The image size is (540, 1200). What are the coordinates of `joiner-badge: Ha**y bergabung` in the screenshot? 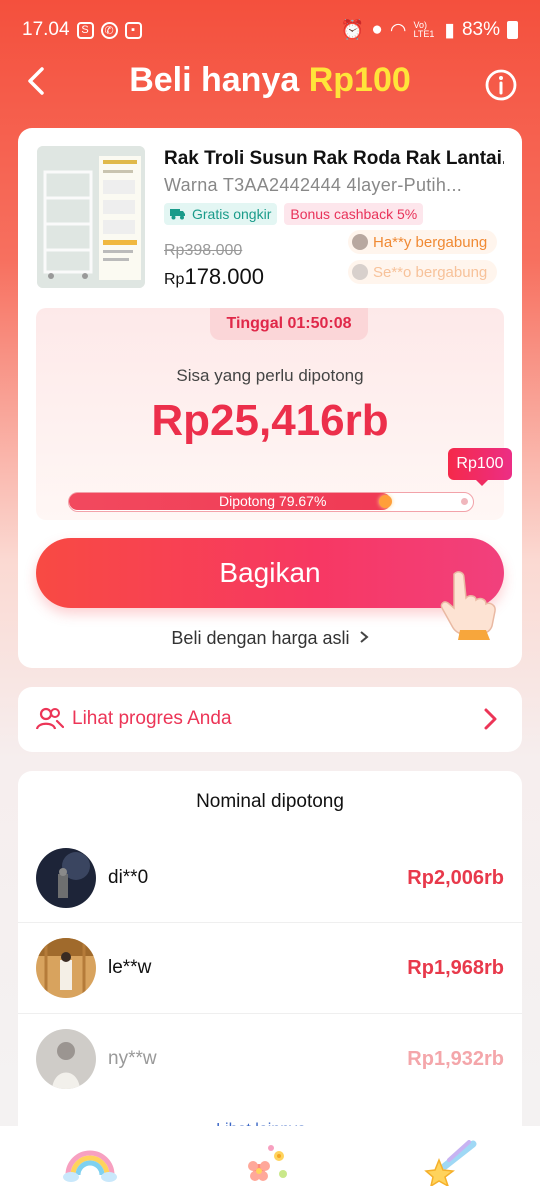 It's located at (423, 242).